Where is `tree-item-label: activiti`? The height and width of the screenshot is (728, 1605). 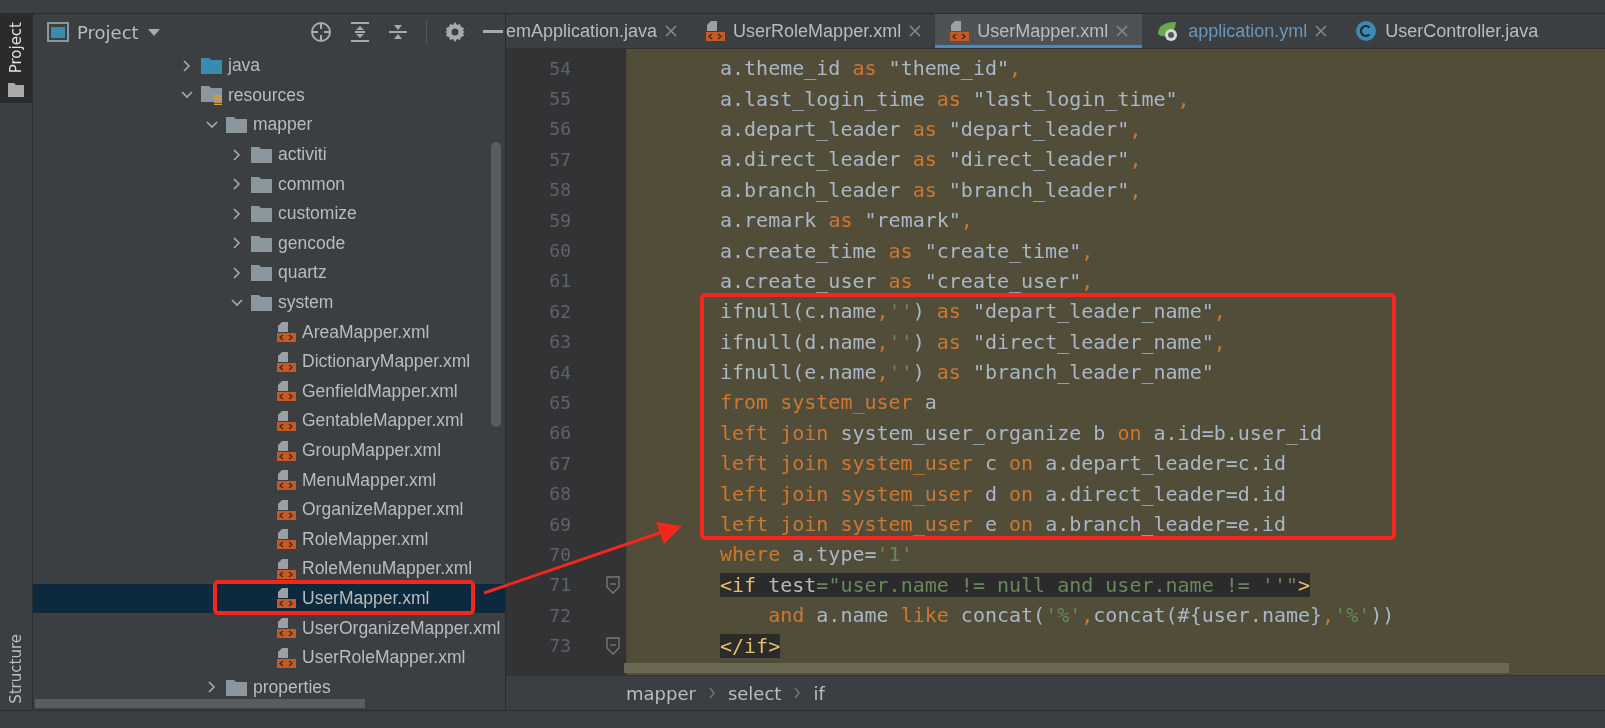 tree-item-label: activiti is located at coordinates (302, 155).